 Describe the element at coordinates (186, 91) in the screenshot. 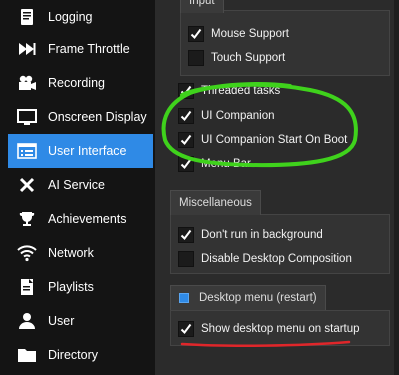

I see `threaded-tasks-checkbox` at that location.